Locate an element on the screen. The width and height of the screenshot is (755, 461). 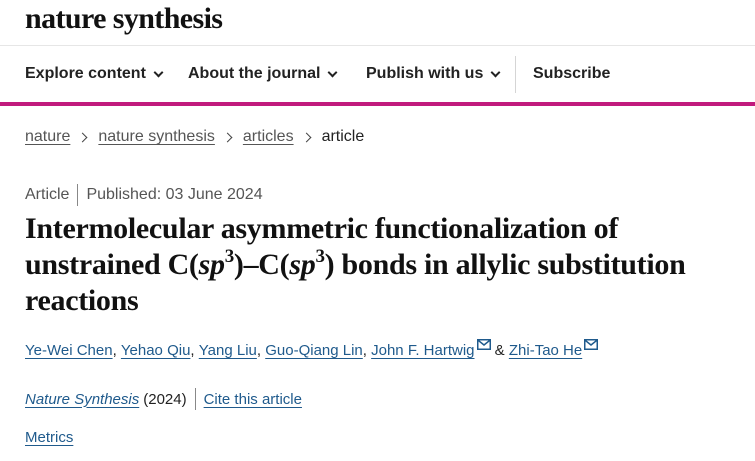
title-exp-2: 3 is located at coordinates (320, 256).